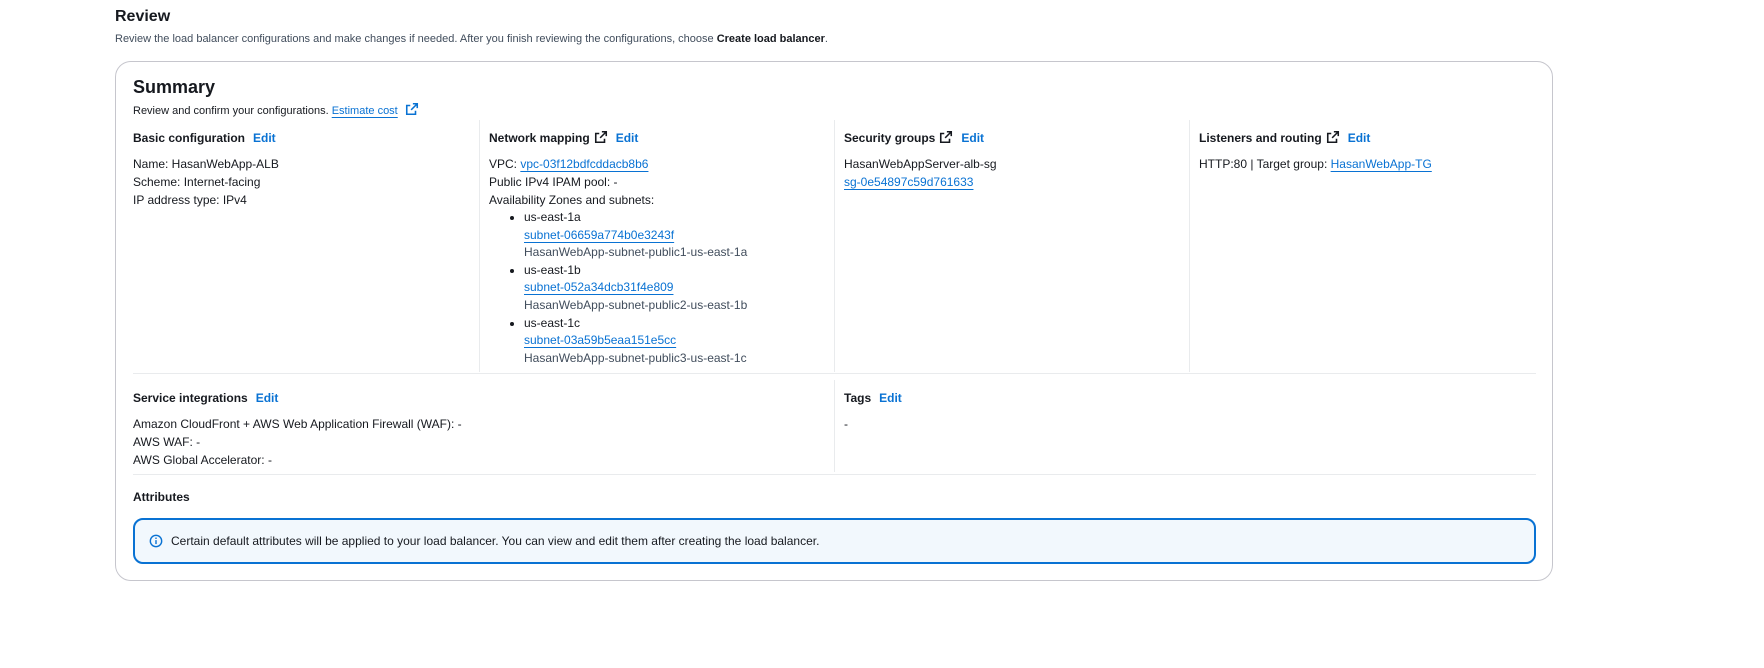 This screenshot has height=668, width=1764. What do you see at coordinates (197, 182) in the screenshot?
I see `lb-scheme: Scheme: Internet-facing` at bounding box center [197, 182].